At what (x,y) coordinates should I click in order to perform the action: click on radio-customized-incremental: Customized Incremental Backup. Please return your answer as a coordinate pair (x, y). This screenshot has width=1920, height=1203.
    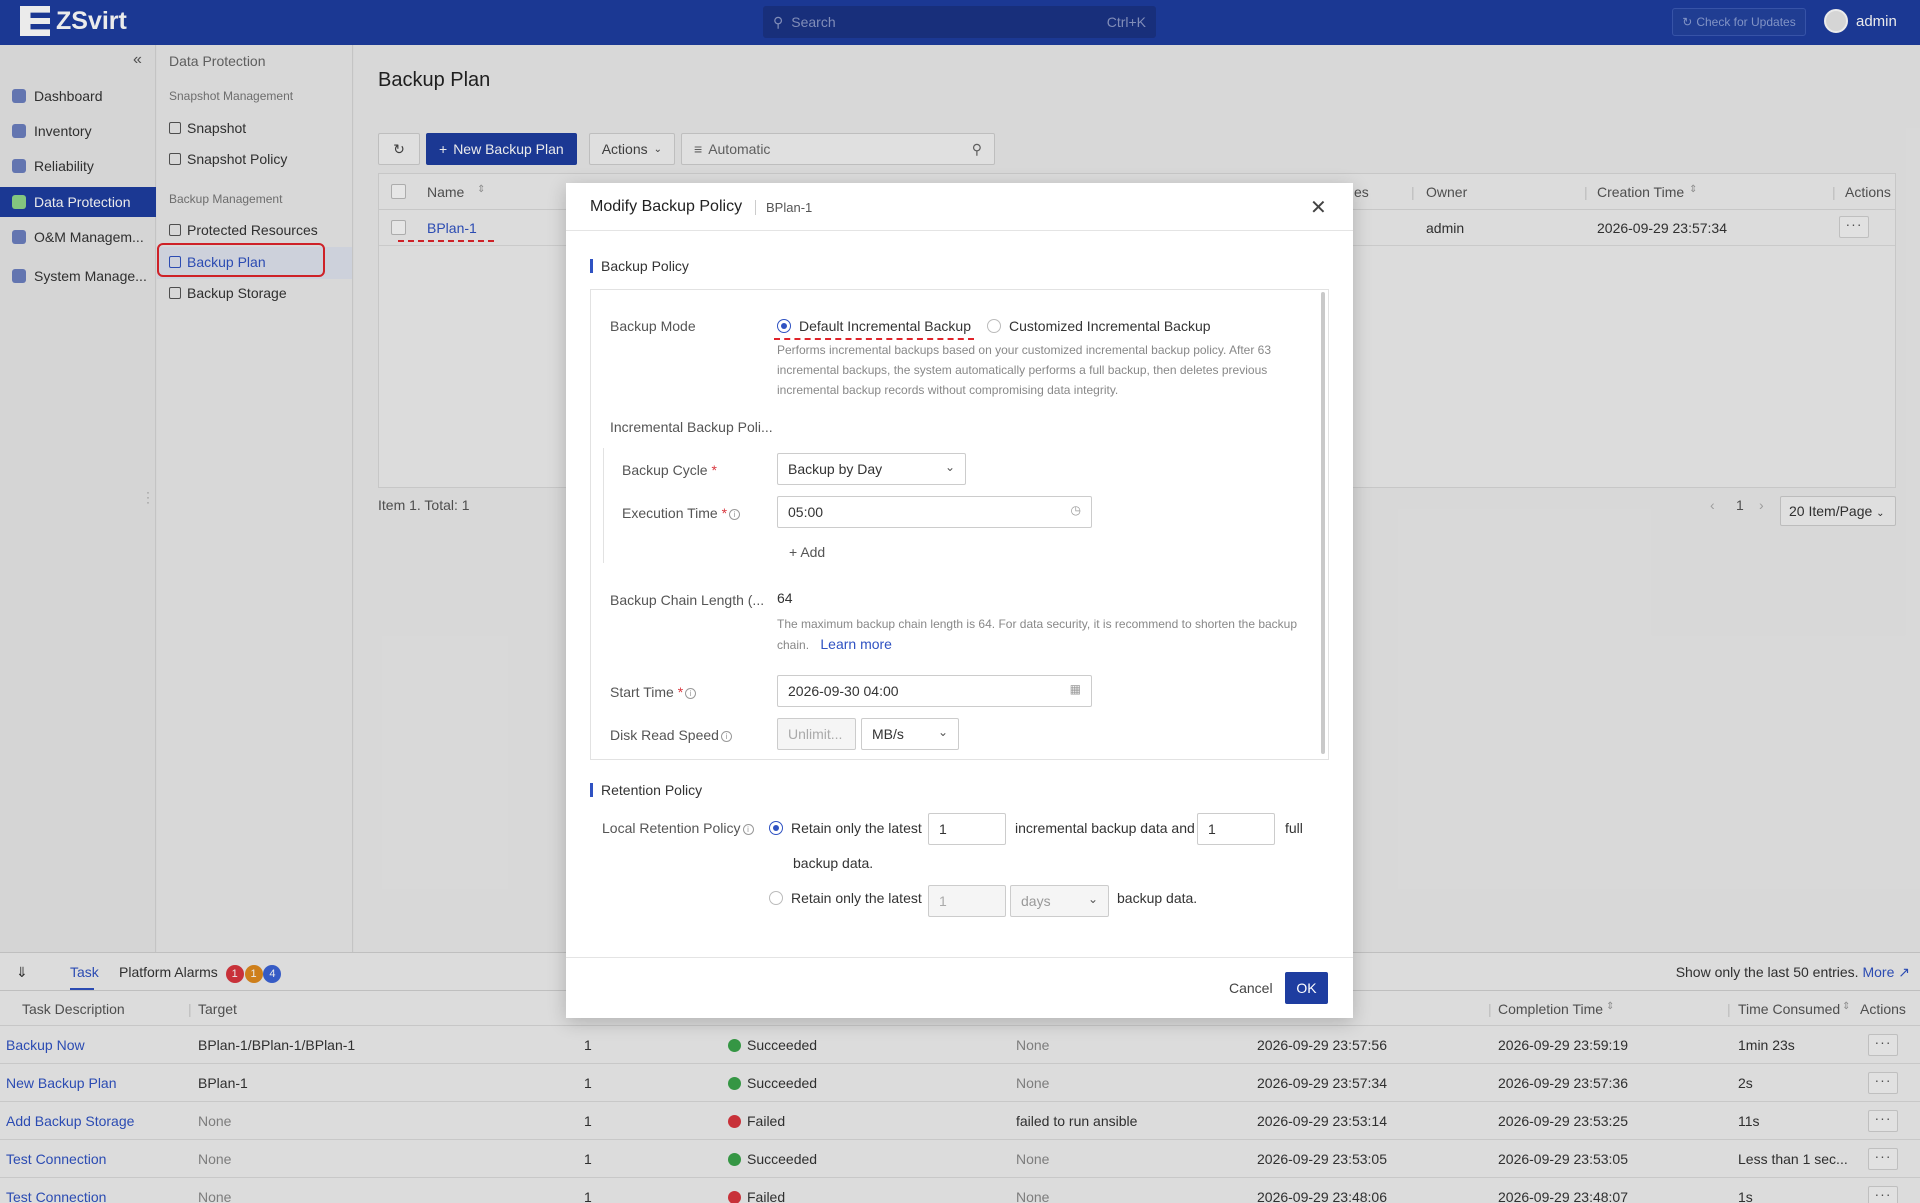
    Looking at the image, I should click on (1099, 326).